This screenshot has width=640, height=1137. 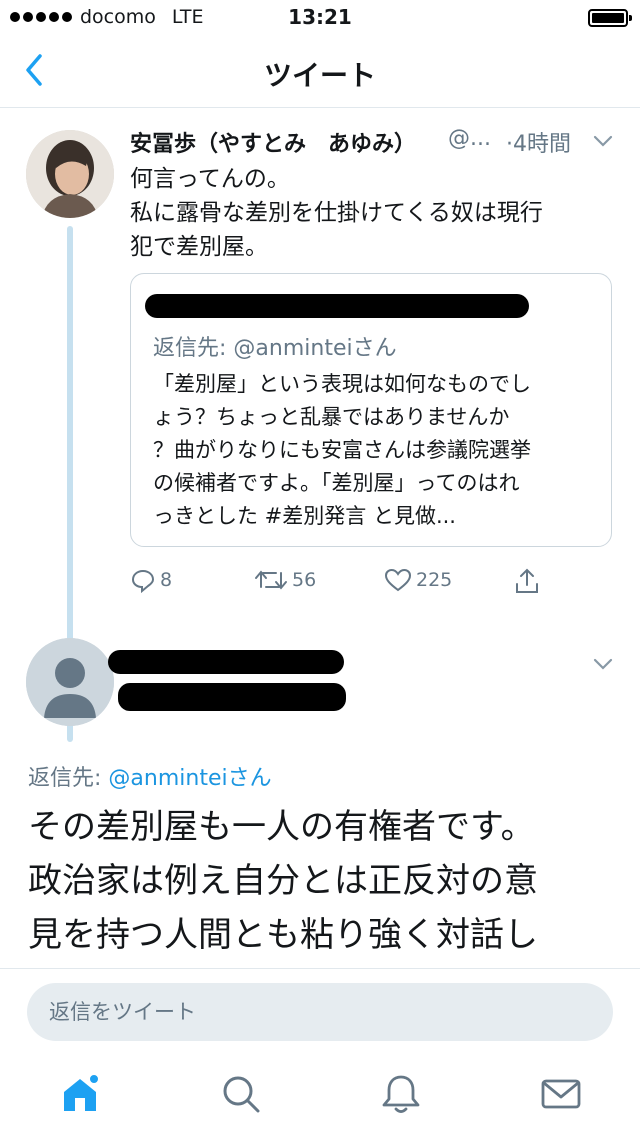 What do you see at coordinates (199, 247) in the screenshot?
I see `tweet-line: 犯で差別屋。` at bounding box center [199, 247].